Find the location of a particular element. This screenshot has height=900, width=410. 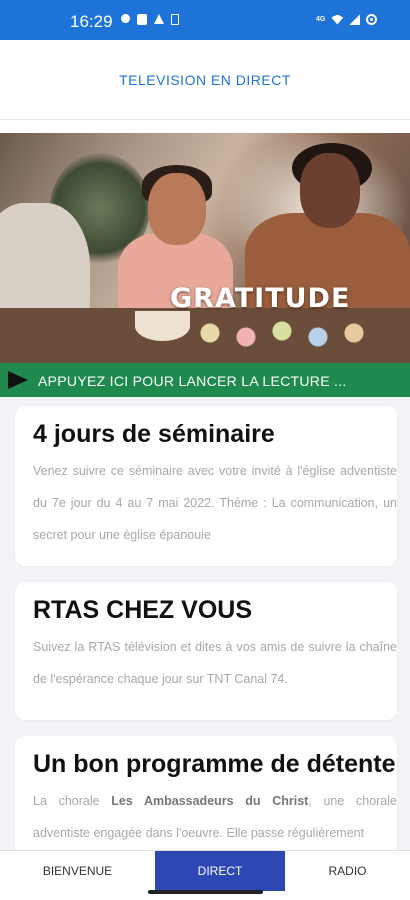

video-caption: GRATITUDE is located at coordinates (260, 298).